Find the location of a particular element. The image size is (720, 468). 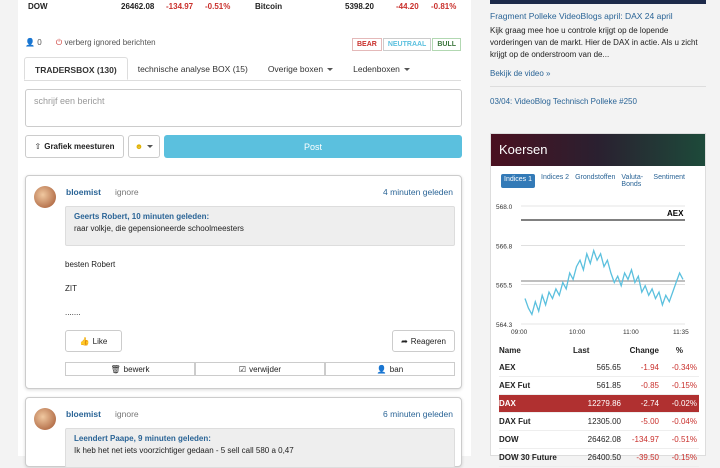

tab-sentiment: Sentiment is located at coordinates (669, 181).